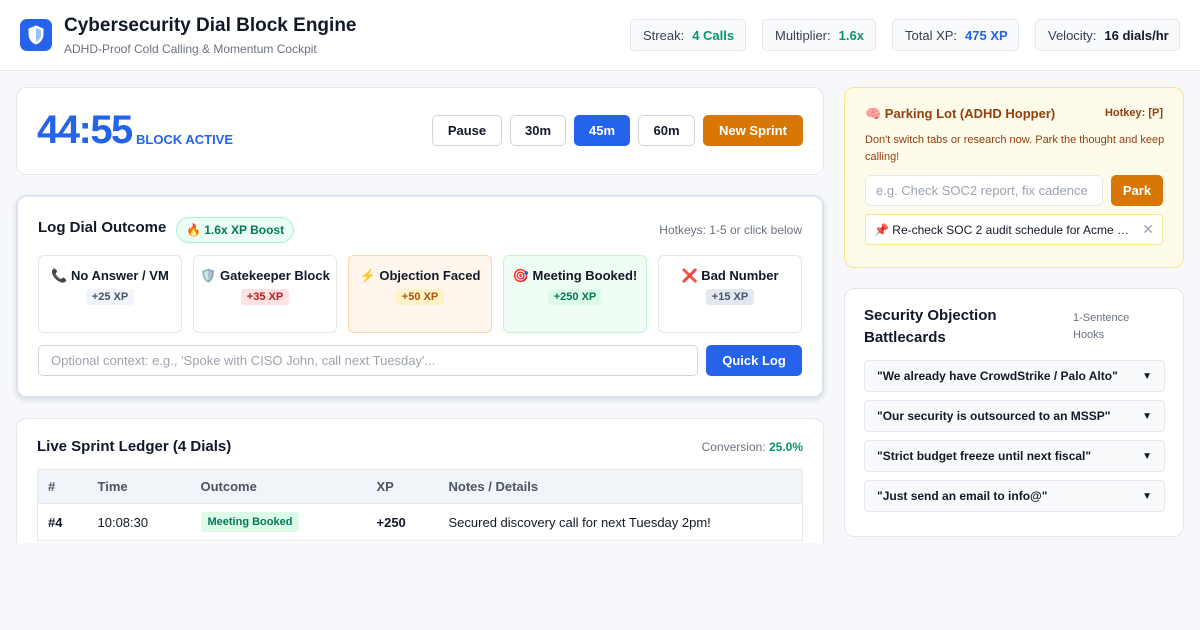  Describe the element at coordinates (1136, 35) in the screenshot. I see `stat-value: 16 dials/hr` at that location.